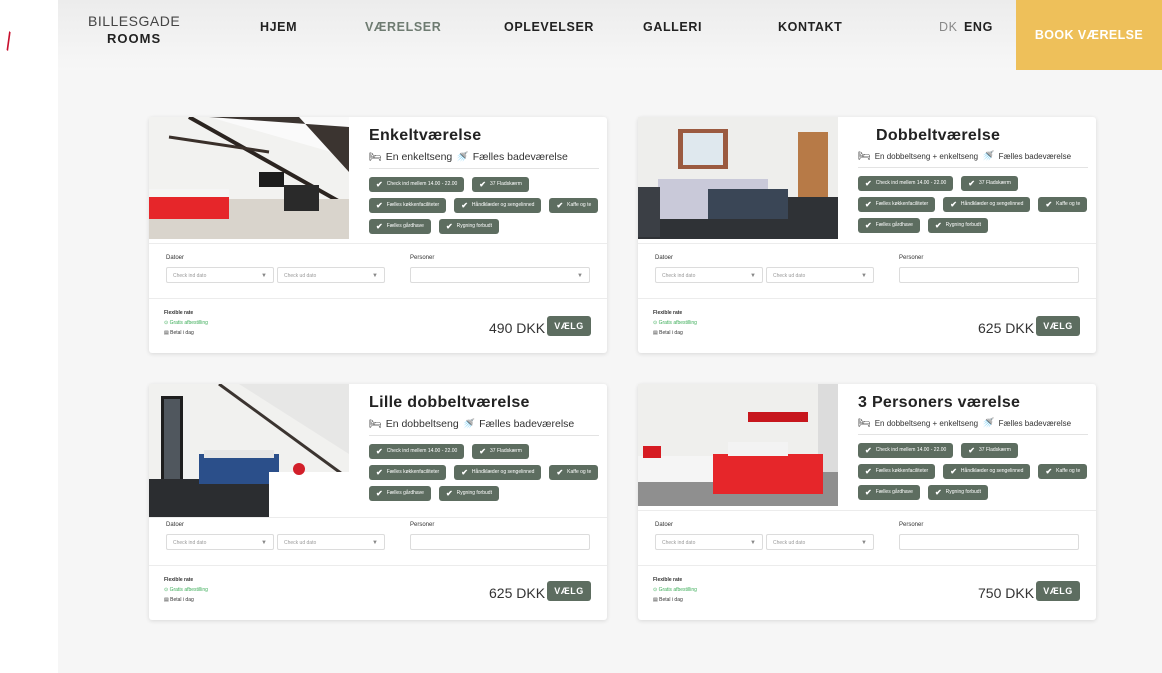 Image resolution: width=1162 pixels, height=673 pixels. I want to click on room-photo, so click(738, 178).